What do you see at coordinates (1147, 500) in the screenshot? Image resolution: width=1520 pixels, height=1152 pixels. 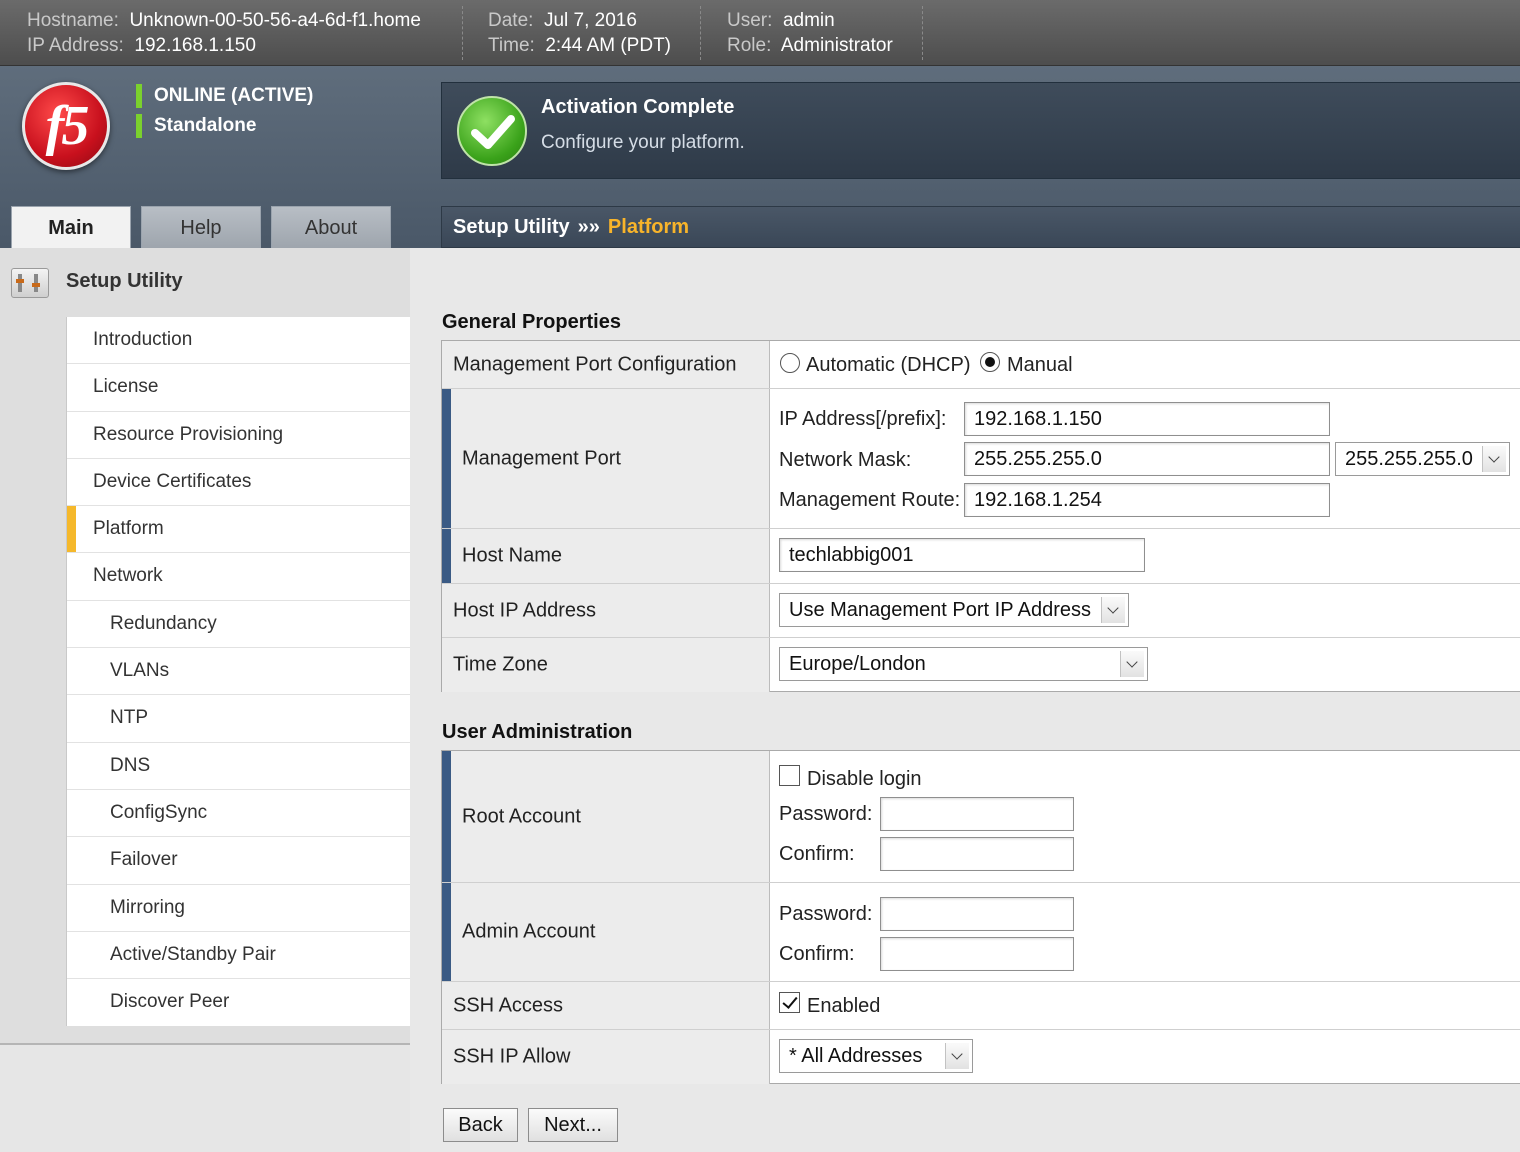 I see `route-input: 192.168.1.254` at bounding box center [1147, 500].